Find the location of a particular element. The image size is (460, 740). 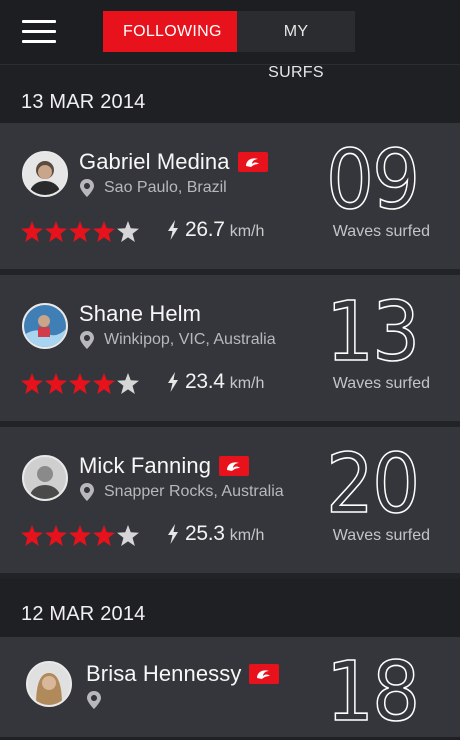

tab-my-surfs: MY SURFS is located at coordinates (296, 46).